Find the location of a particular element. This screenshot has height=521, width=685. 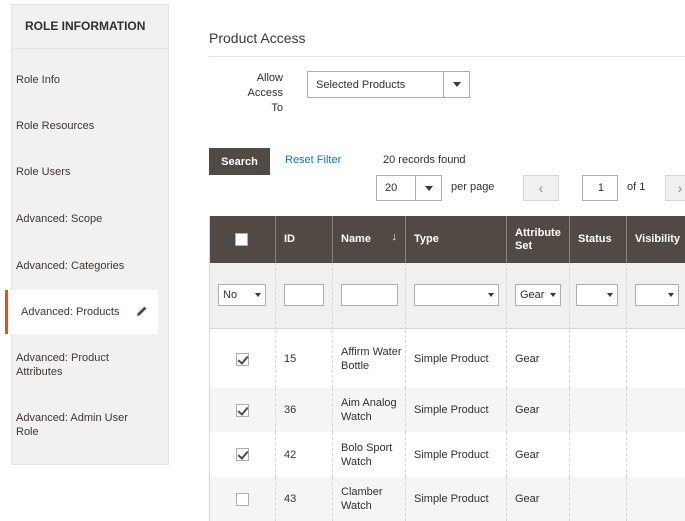

in-selection-filter-value: No is located at coordinates (230, 295).